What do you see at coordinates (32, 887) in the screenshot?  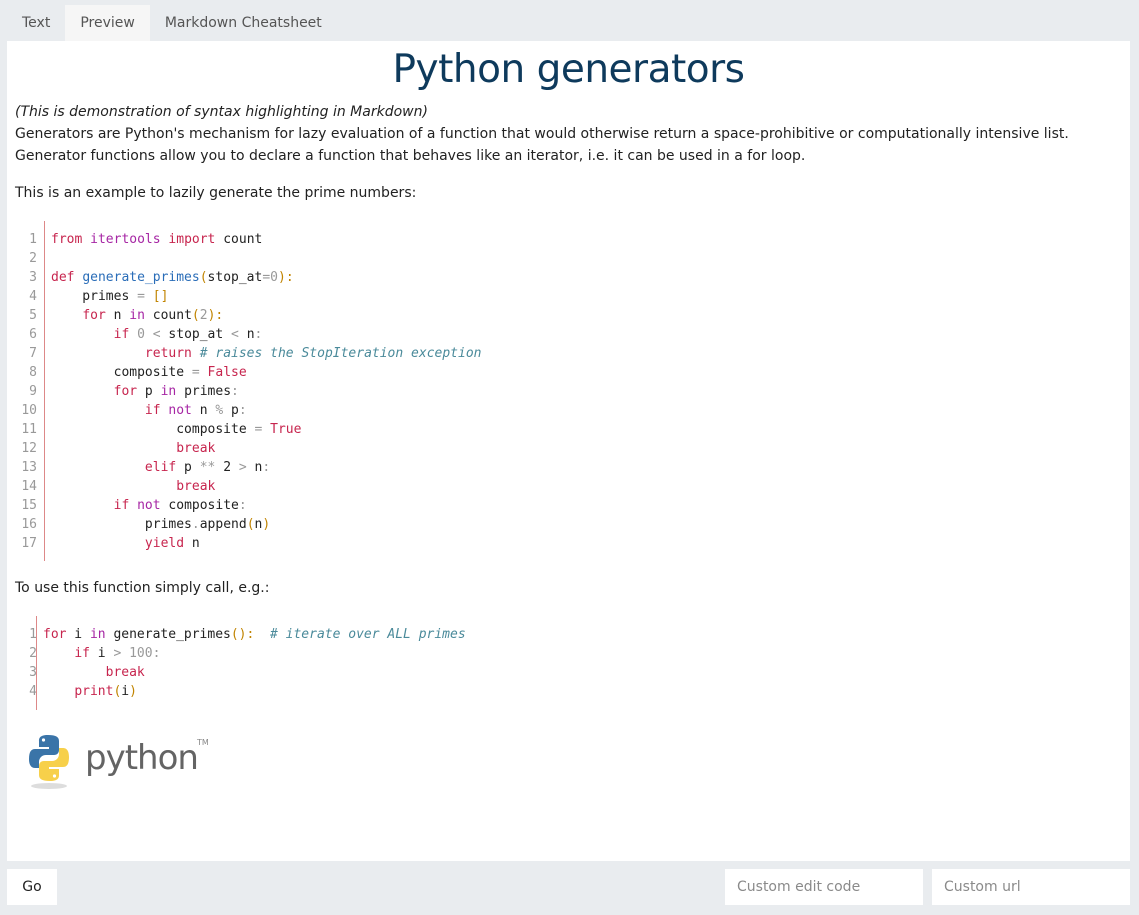 I see `go-button: Go` at bounding box center [32, 887].